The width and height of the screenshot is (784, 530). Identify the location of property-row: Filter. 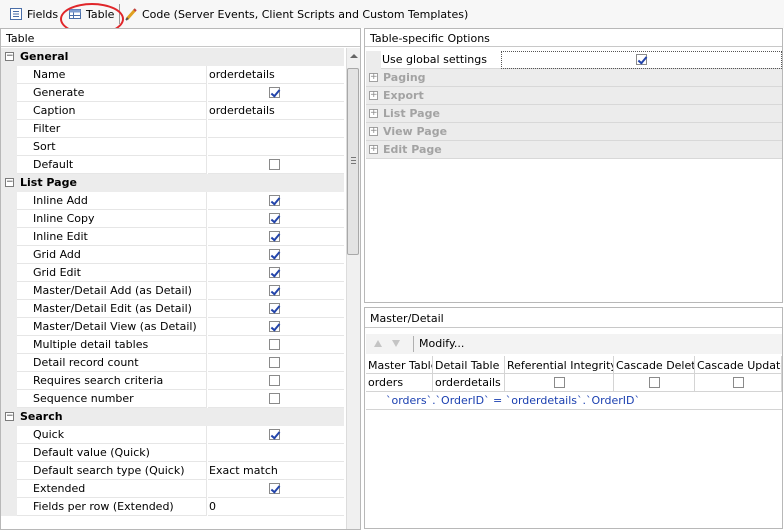
(172, 129).